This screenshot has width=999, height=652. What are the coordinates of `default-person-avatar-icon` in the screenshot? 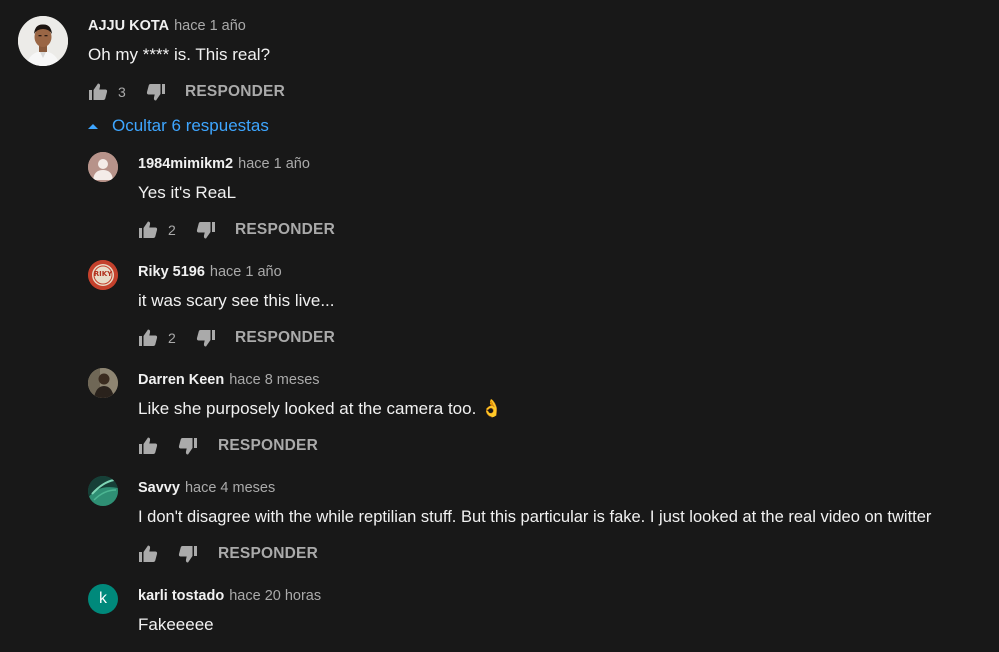 It's located at (103, 167).